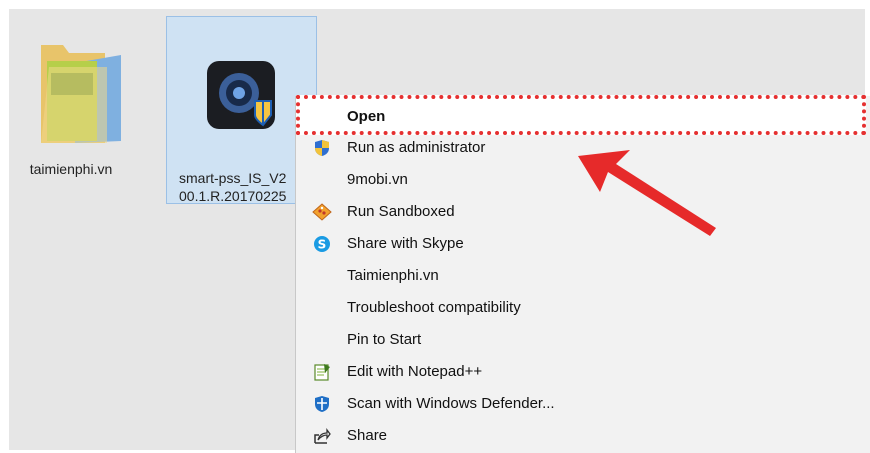 The width and height of the screenshot is (870, 453). I want to click on share-icon, so click(322, 436).